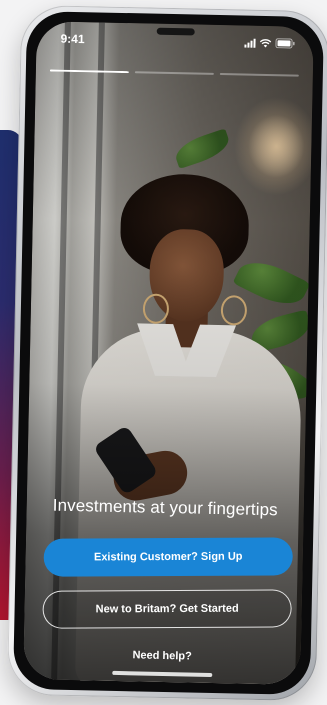 This screenshot has height=705, width=327. Describe the element at coordinates (168, 557) in the screenshot. I see `existing-customer-signup-button: Existing Customer? Sign Up` at that location.